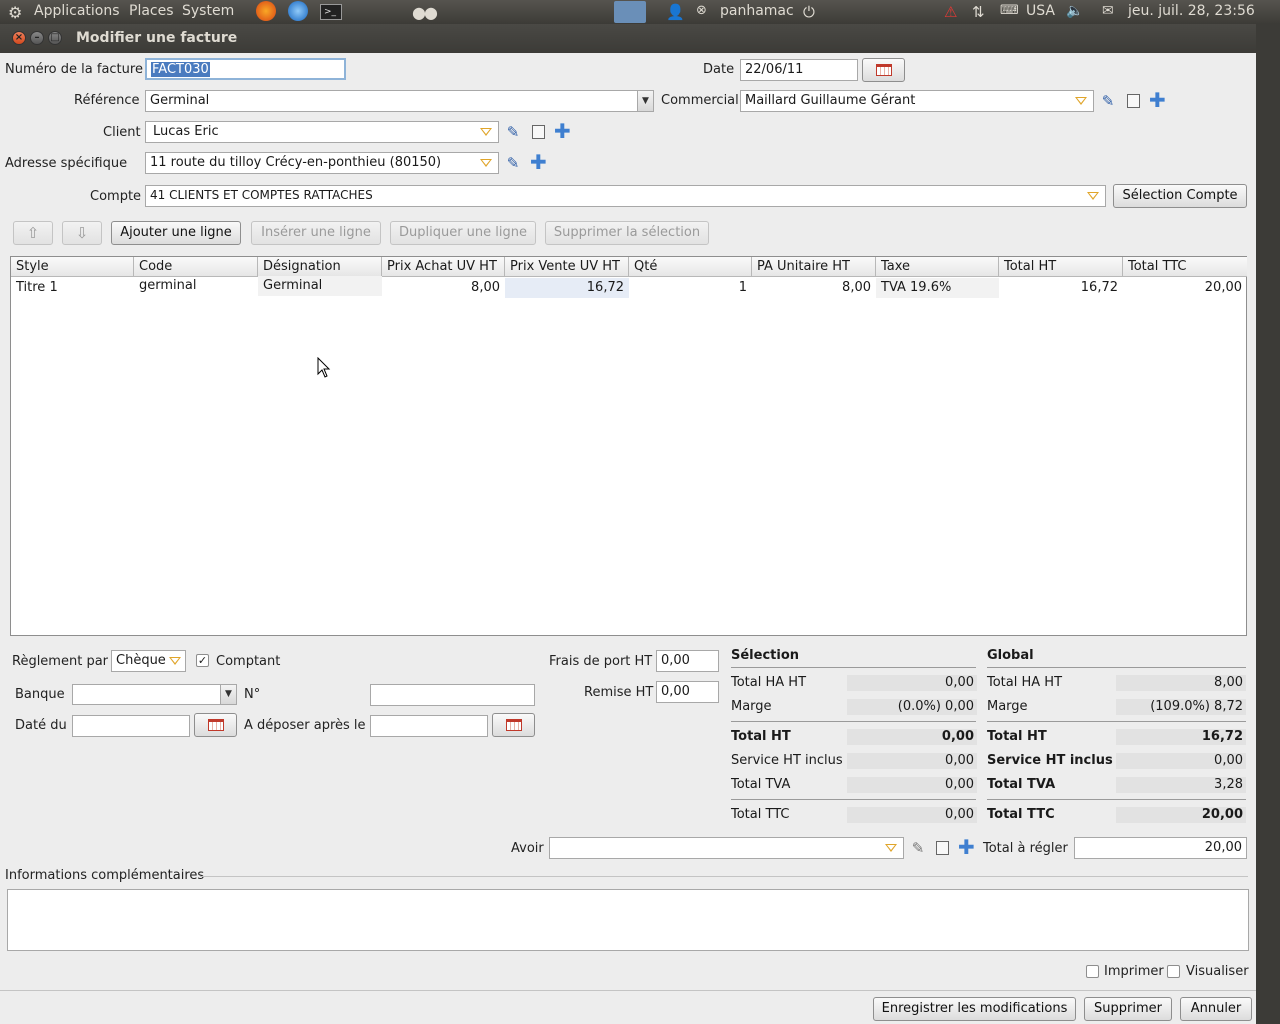 Image resolution: width=1280 pixels, height=1024 pixels. What do you see at coordinates (429, 726) in the screenshot?
I see `deposit-after-input` at bounding box center [429, 726].